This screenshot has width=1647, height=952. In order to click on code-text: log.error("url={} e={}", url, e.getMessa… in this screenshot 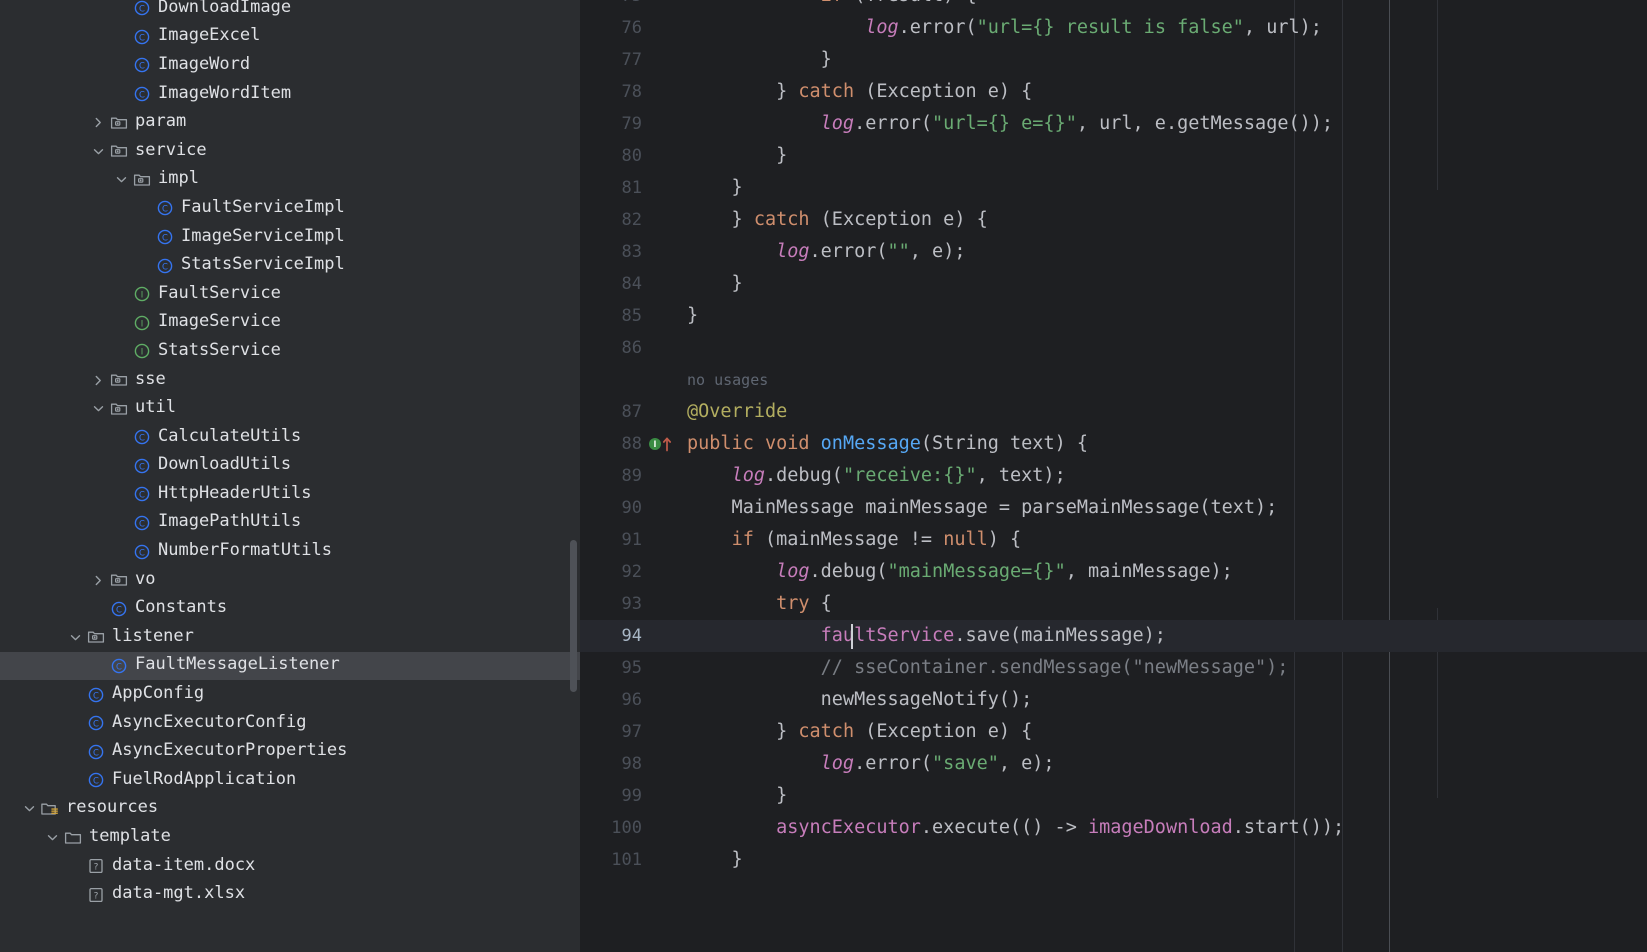, I will do `click(1165, 124)`.